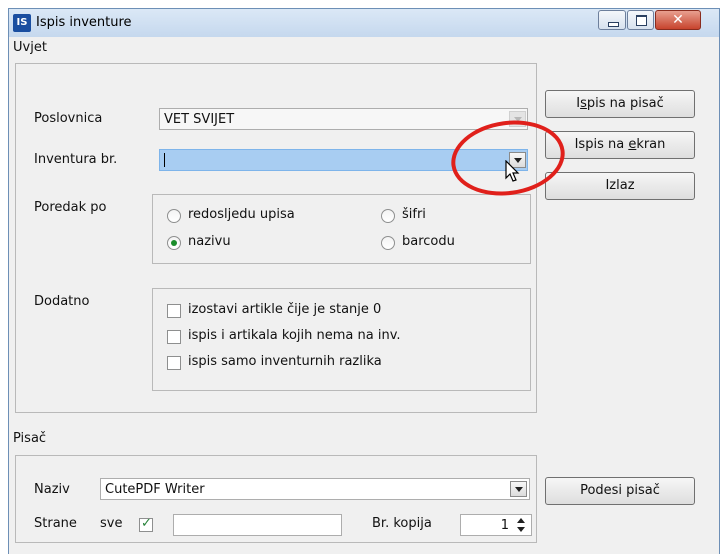 Image resolution: width=727 pixels, height=554 pixels. What do you see at coordinates (620, 145) in the screenshot?
I see `print-to-screen-button: Ispis na ekran` at bounding box center [620, 145].